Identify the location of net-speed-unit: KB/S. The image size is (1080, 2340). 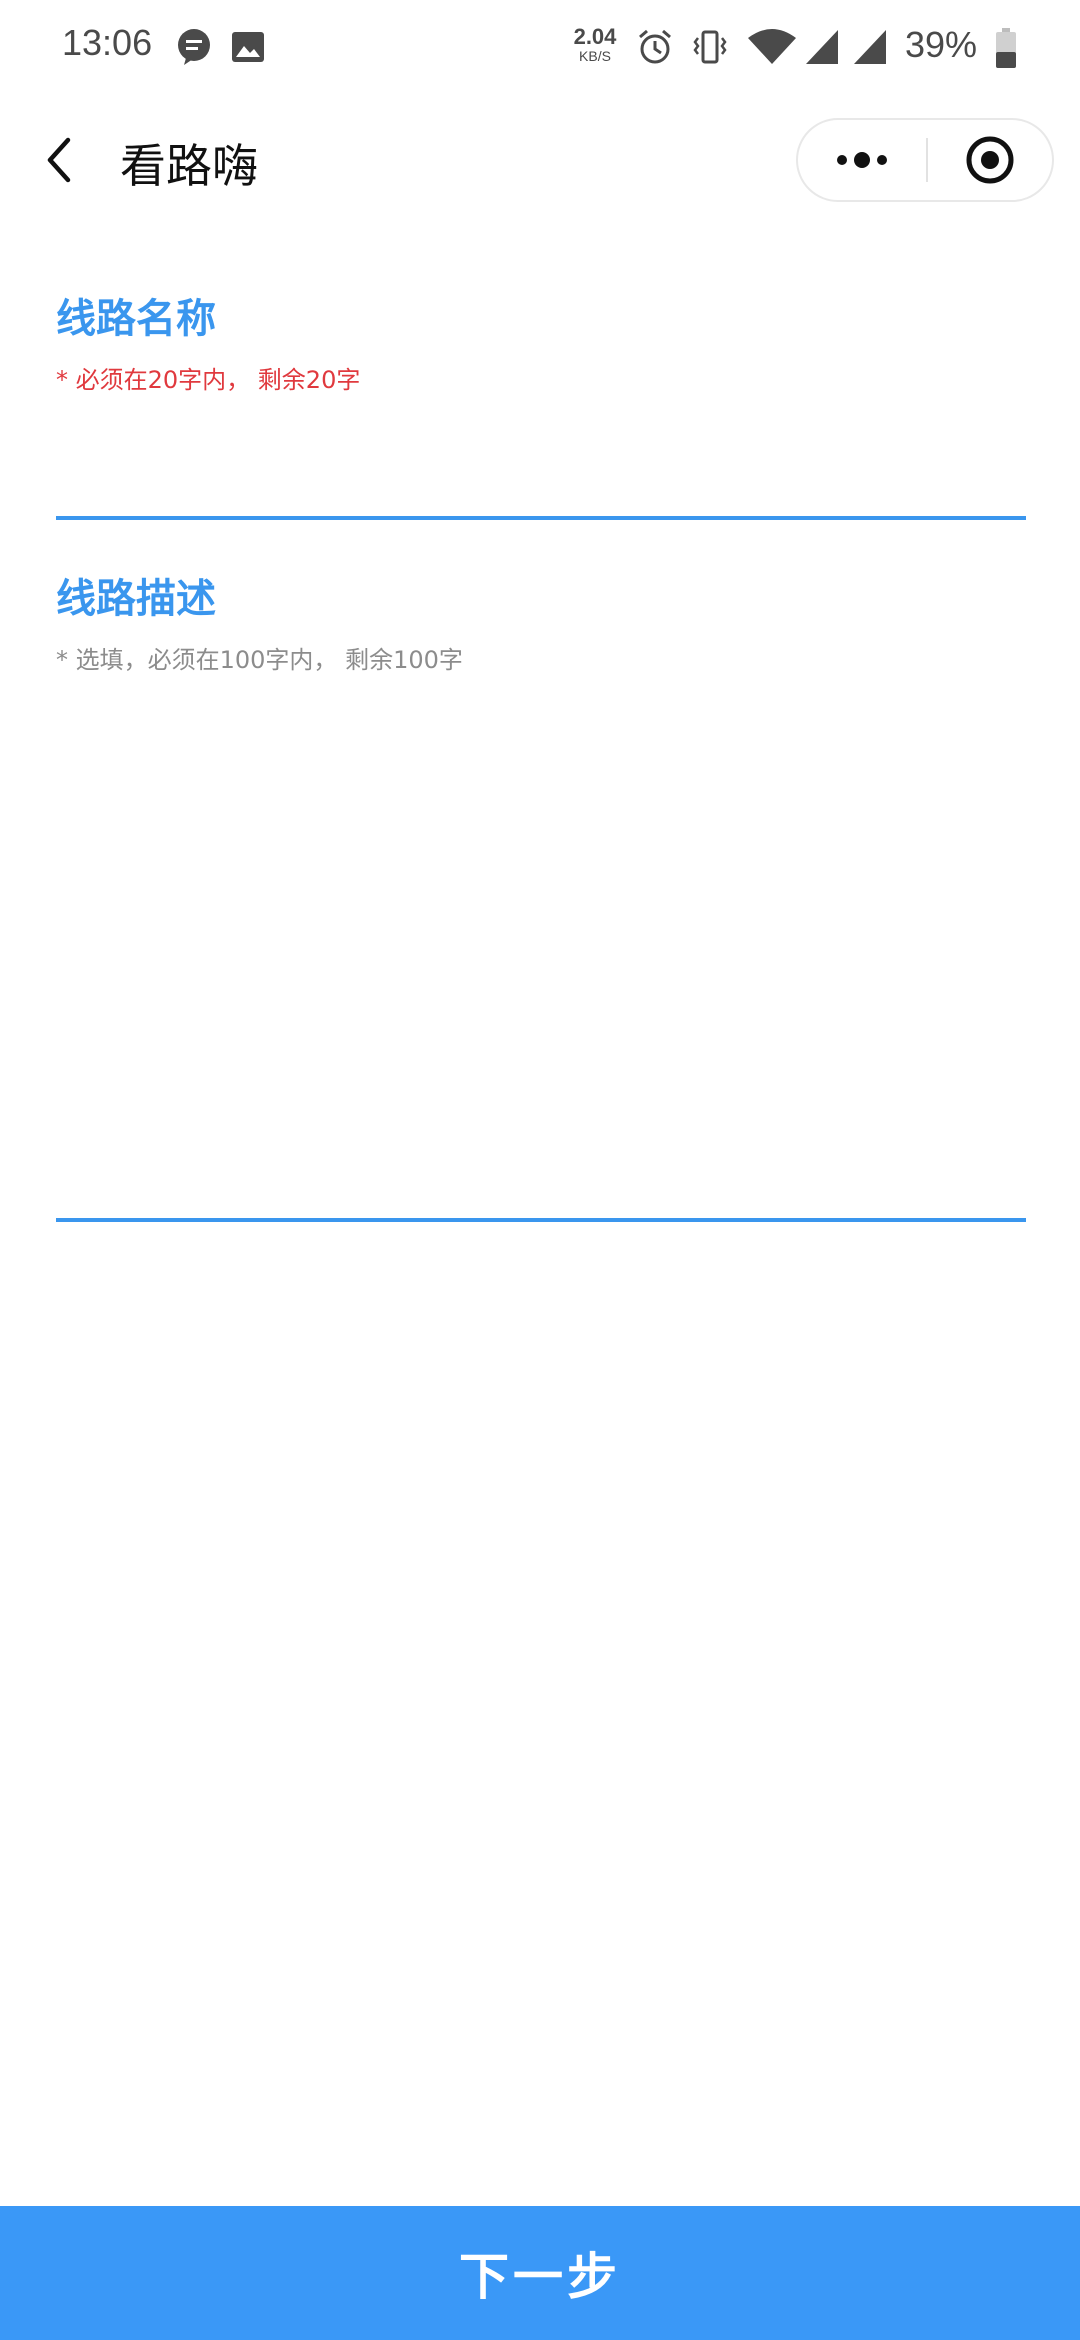
(595, 56).